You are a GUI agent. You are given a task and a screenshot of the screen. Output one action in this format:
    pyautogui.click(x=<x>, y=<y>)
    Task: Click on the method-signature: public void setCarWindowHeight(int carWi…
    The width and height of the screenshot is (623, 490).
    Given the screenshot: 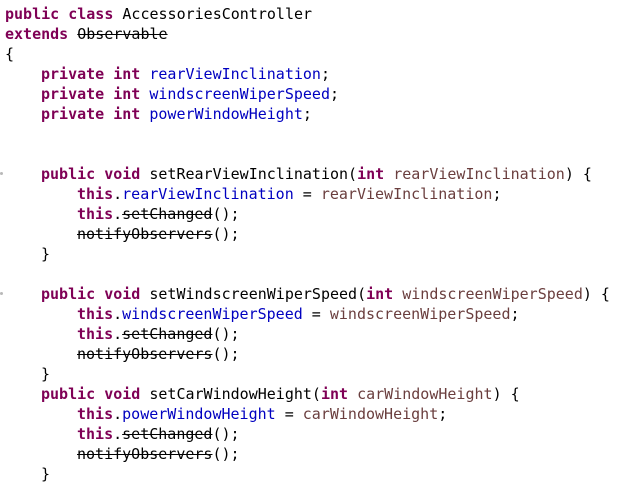 What is the action you would take?
    pyautogui.click(x=280, y=394)
    